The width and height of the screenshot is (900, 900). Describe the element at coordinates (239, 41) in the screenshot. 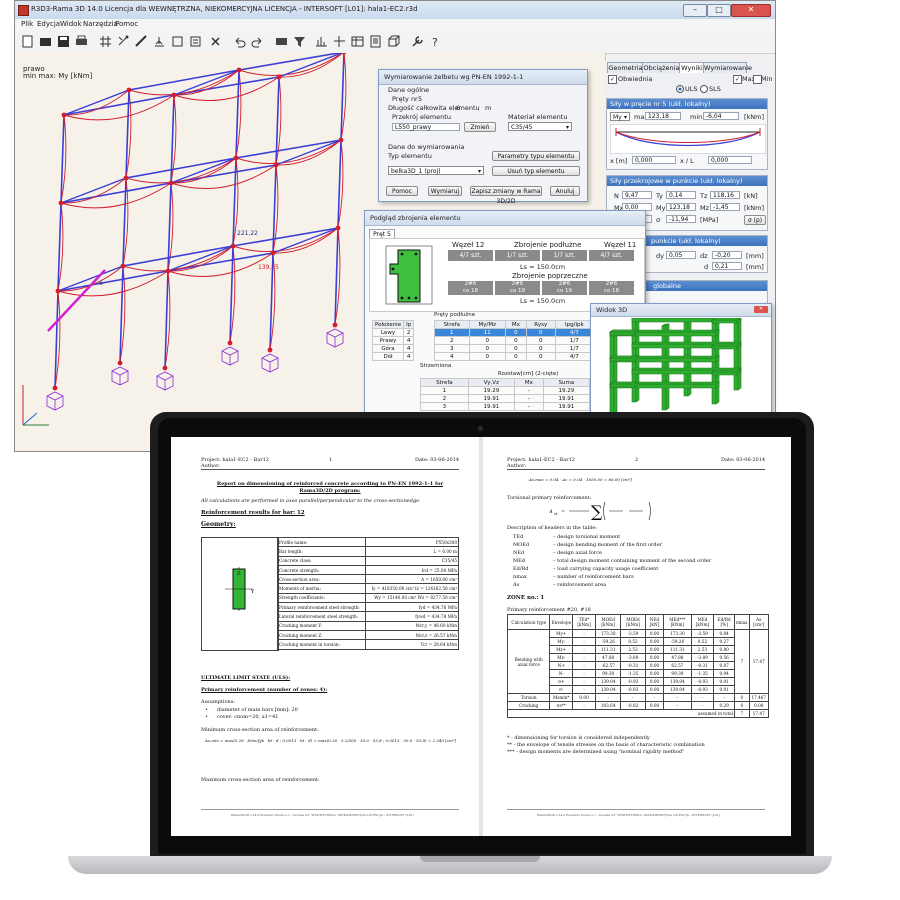

I see `undo-icon` at that location.